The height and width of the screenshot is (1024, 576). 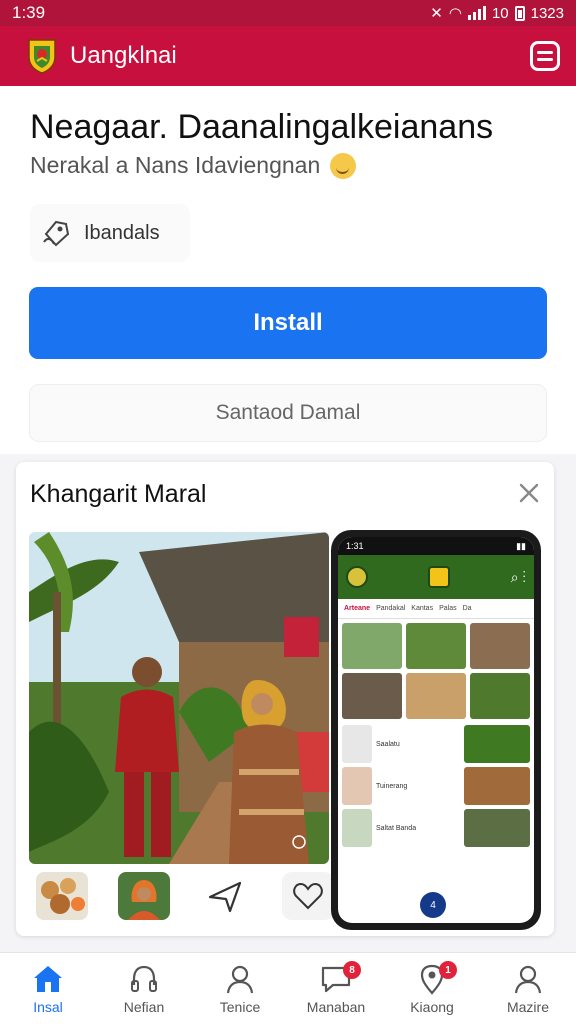 I want to click on page-title: Neagaar. Daanalingalkeianans, so click(x=262, y=127).